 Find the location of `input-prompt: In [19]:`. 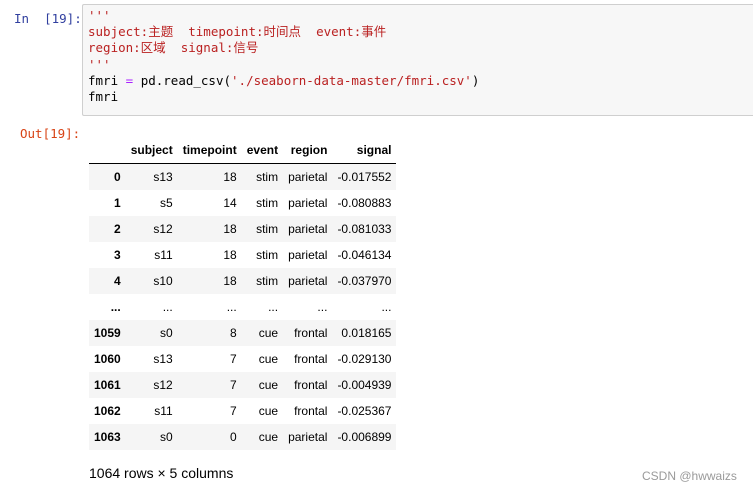

input-prompt: In [19]: is located at coordinates (48, 18).